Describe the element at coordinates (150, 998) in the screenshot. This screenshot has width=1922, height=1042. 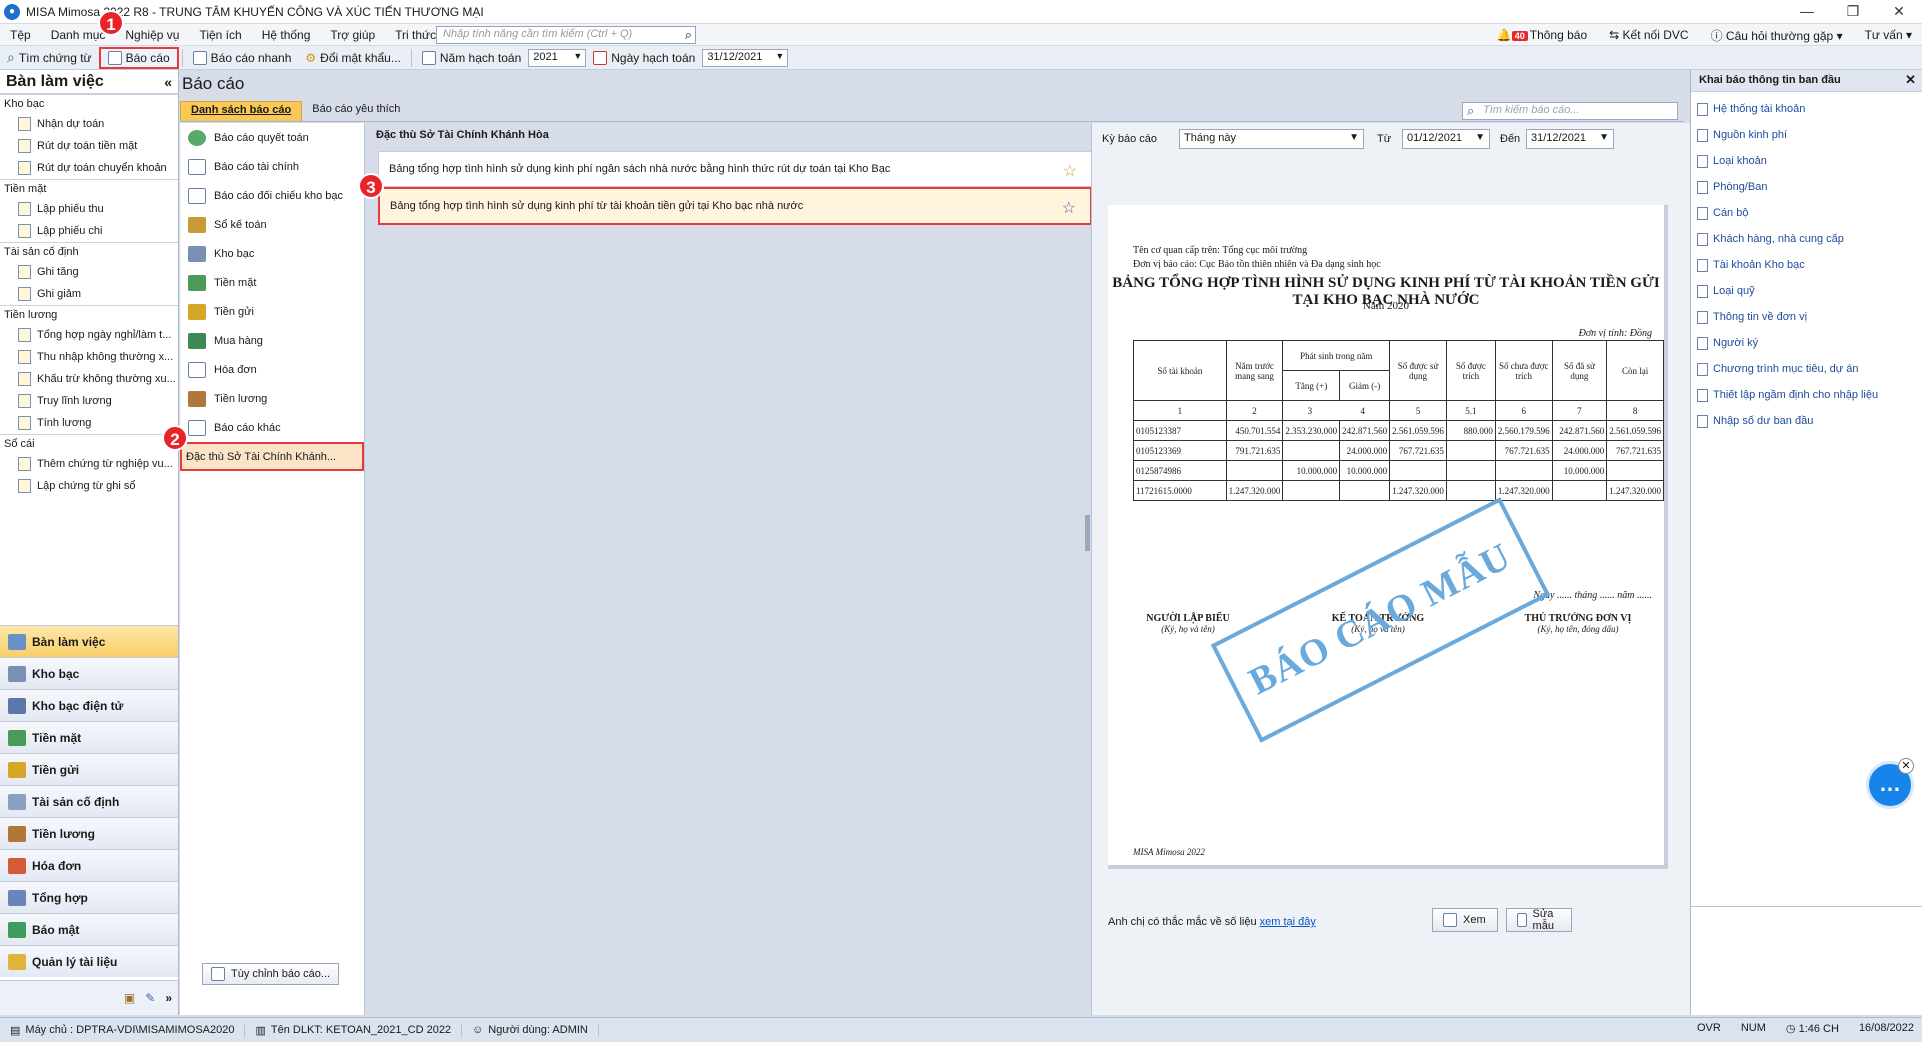
I see `edit-icon: ✎` at that location.